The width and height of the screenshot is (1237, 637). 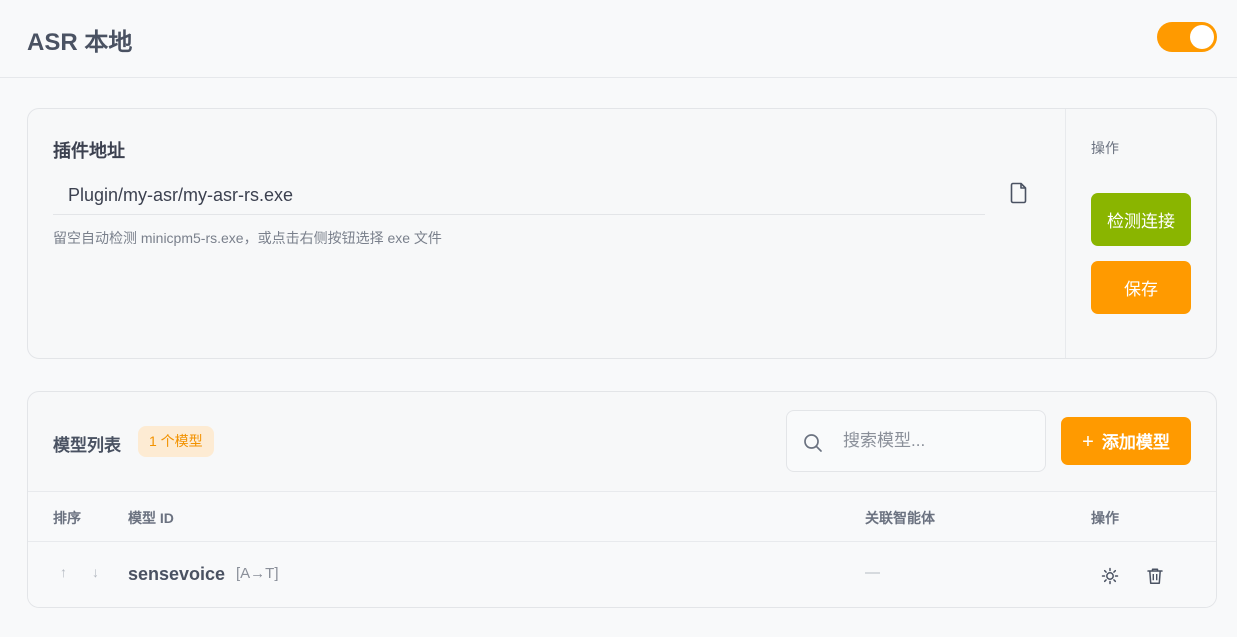 I want to click on move-up-icon: ↑, so click(x=63, y=572).